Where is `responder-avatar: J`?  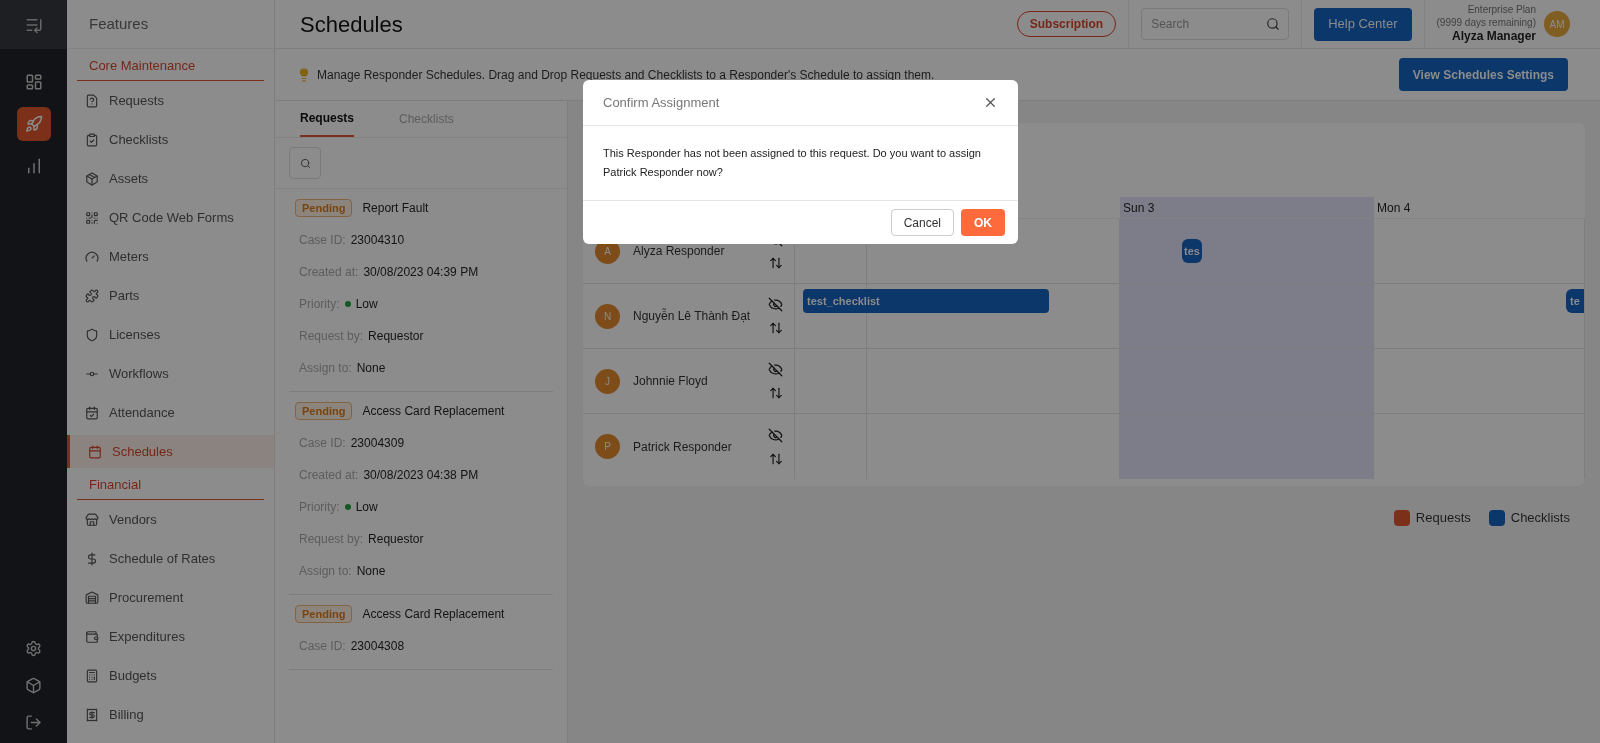
responder-avatar: J is located at coordinates (607, 381).